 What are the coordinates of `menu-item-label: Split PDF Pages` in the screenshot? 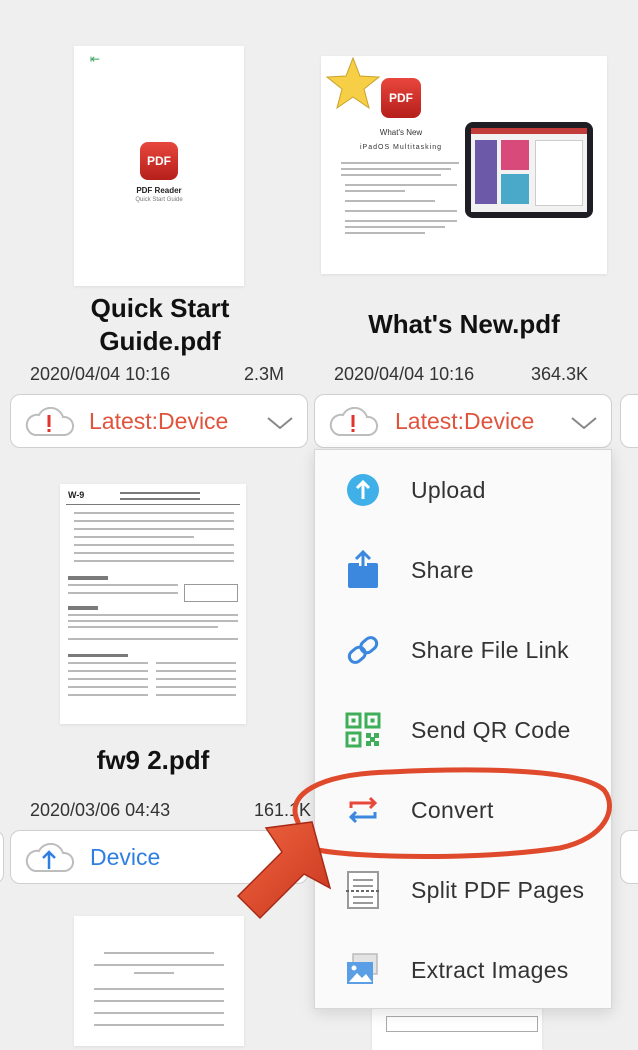 It's located at (498, 889).